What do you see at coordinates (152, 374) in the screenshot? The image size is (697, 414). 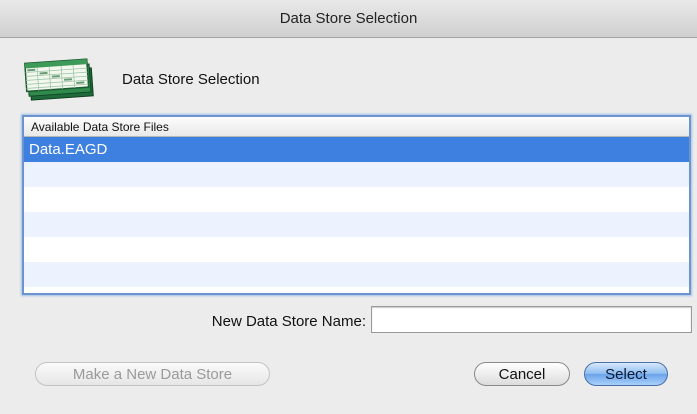 I see `make-new-data-store-button: Make a New Data Store` at bounding box center [152, 374].